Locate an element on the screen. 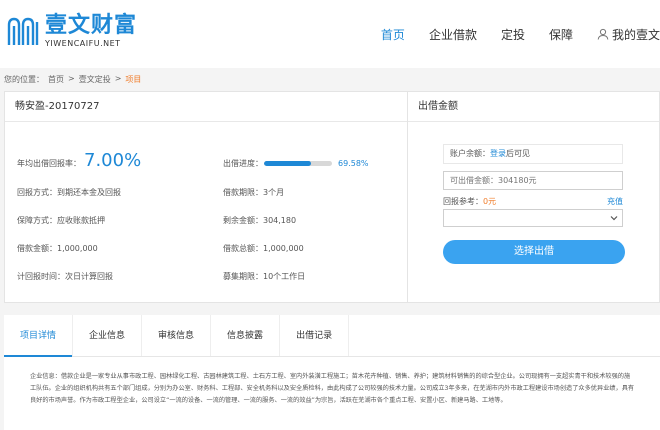 Image resolution: width=660 pixels, height=430 pixels. main-nav: 首页 企业借款 定投 保障 我的壹文 is located at coordinates (520, 34).